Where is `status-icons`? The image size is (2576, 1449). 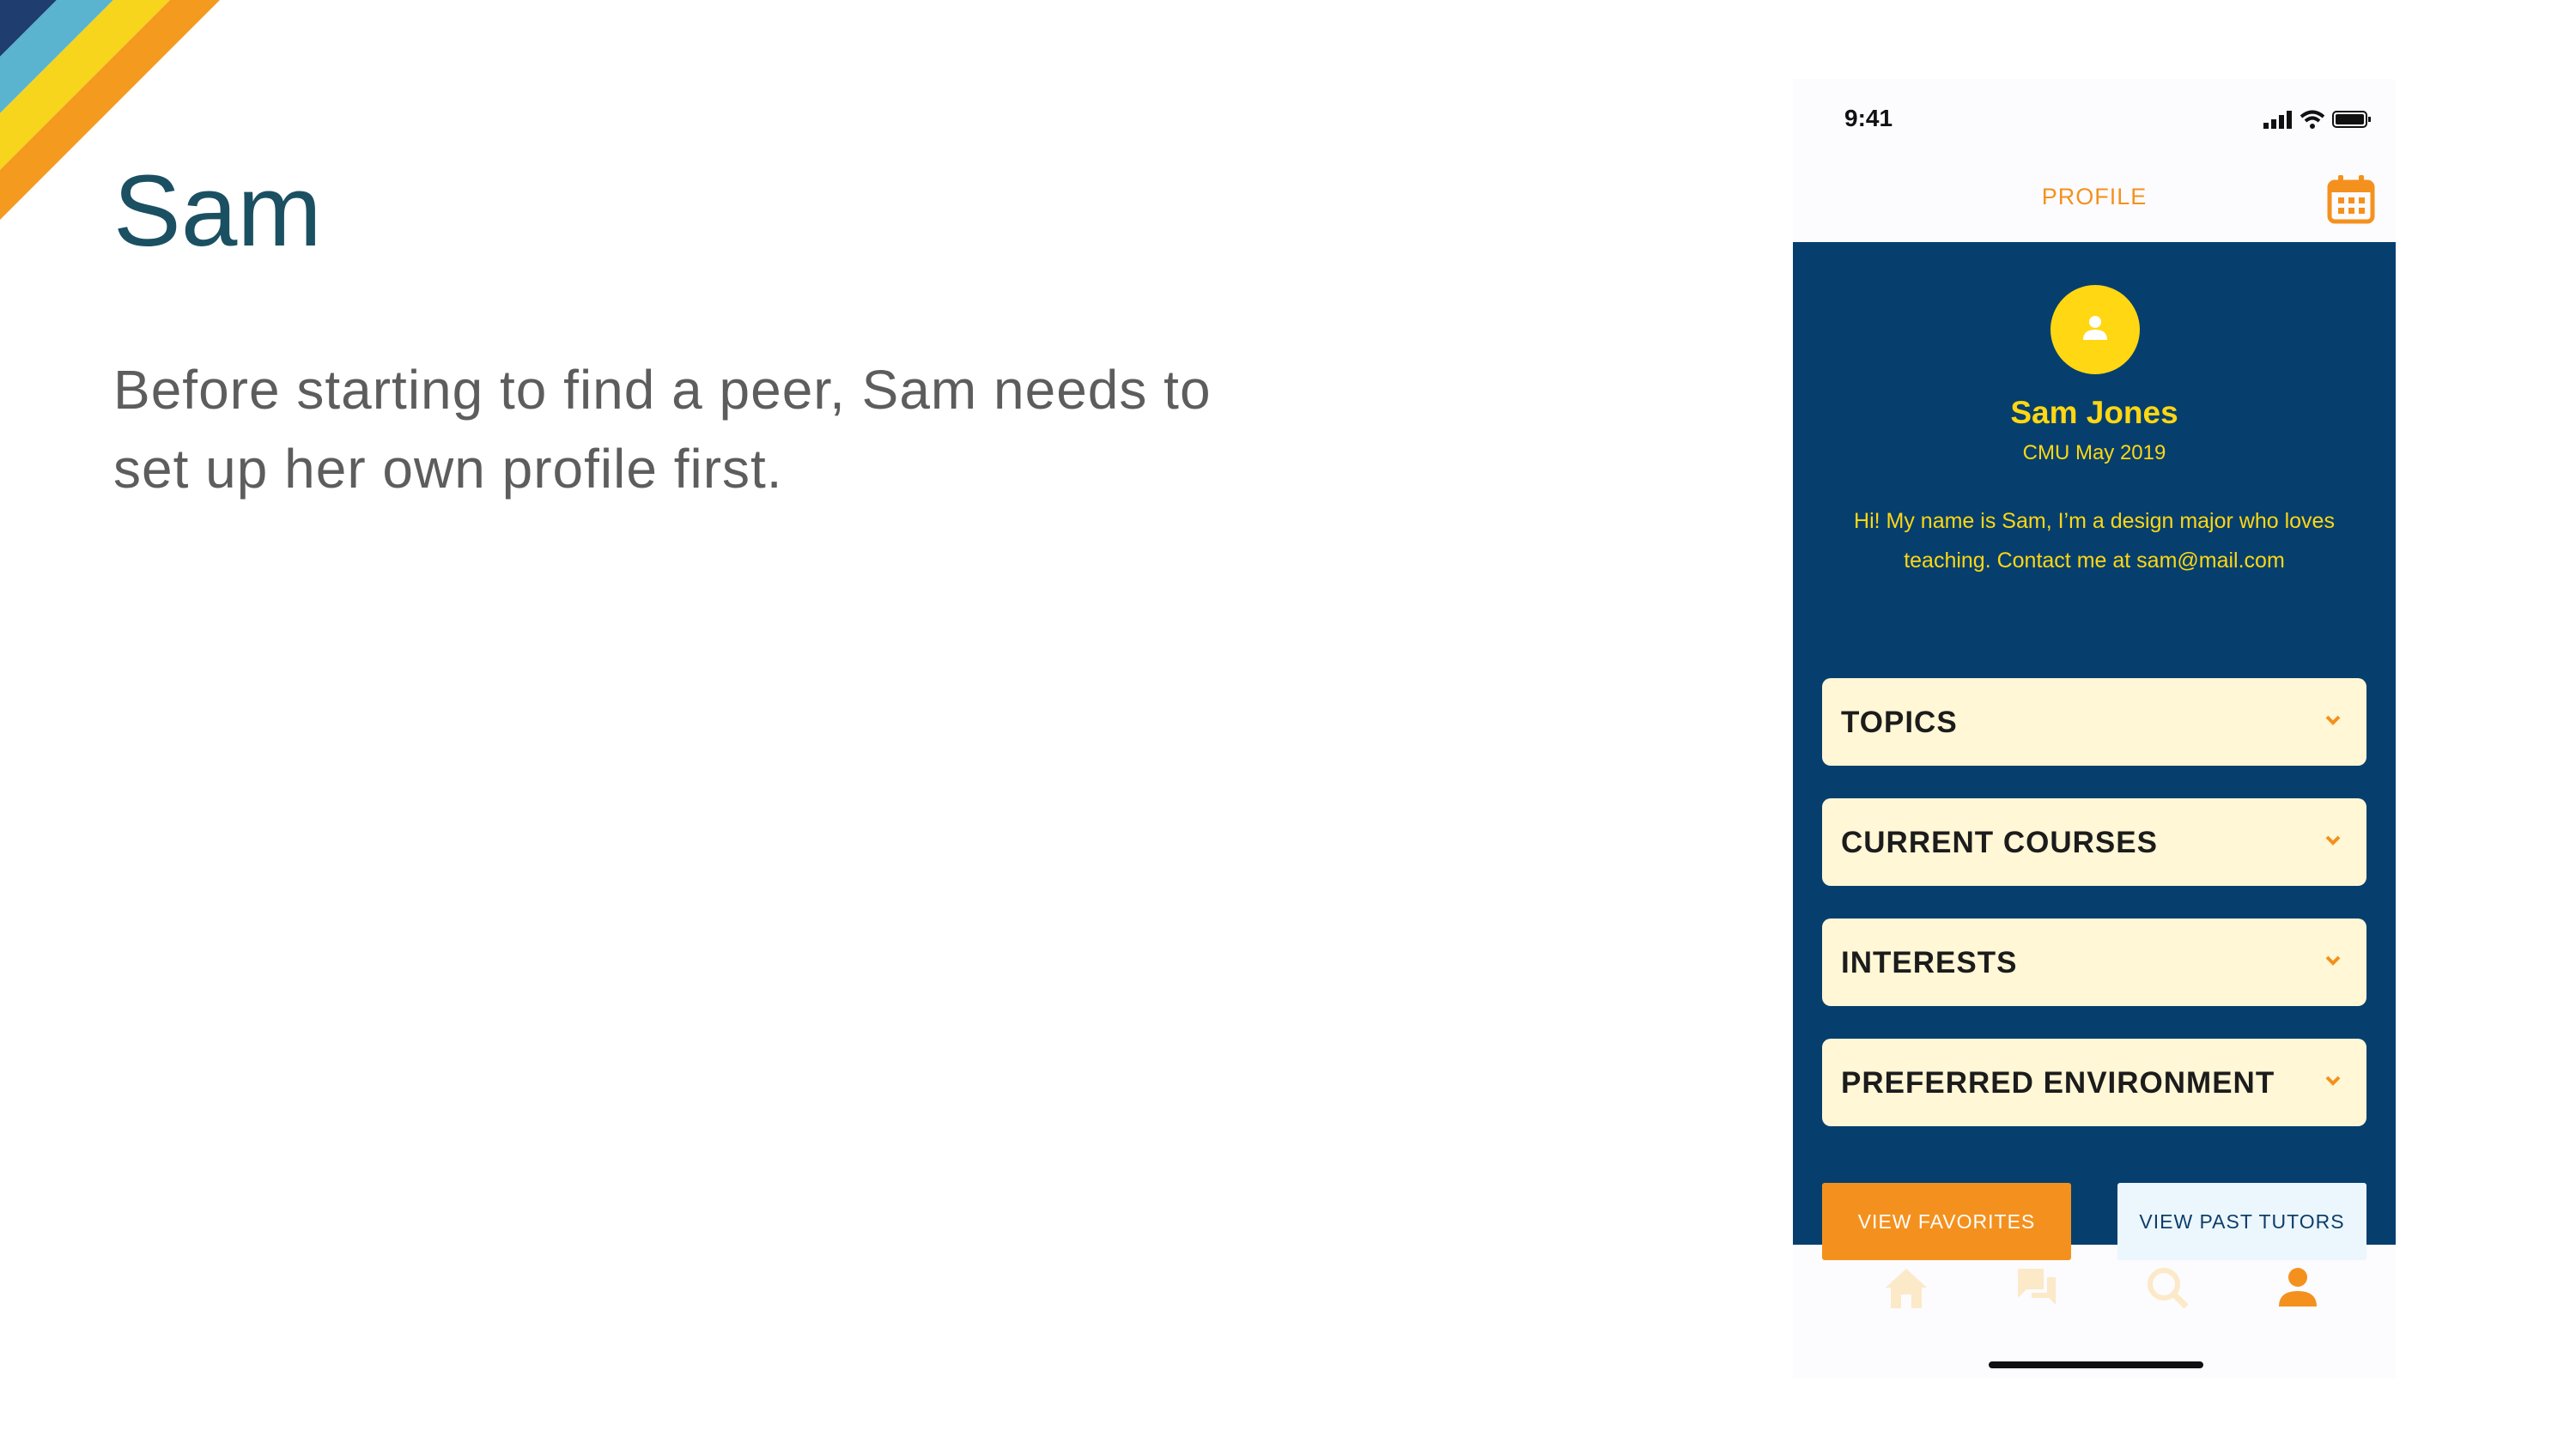
status-icons is located at coordinates (2317, 119).